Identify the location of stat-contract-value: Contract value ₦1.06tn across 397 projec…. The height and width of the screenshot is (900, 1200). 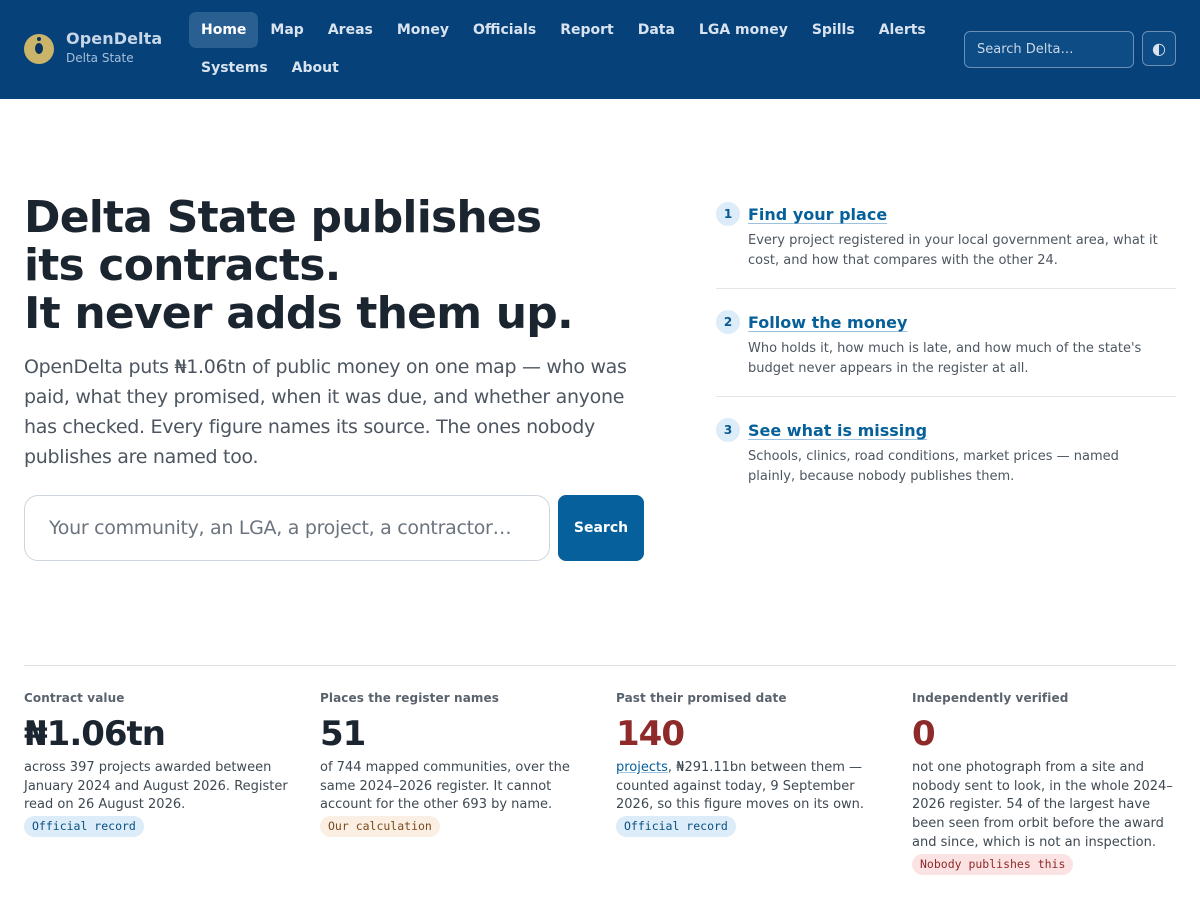
(157, 764).